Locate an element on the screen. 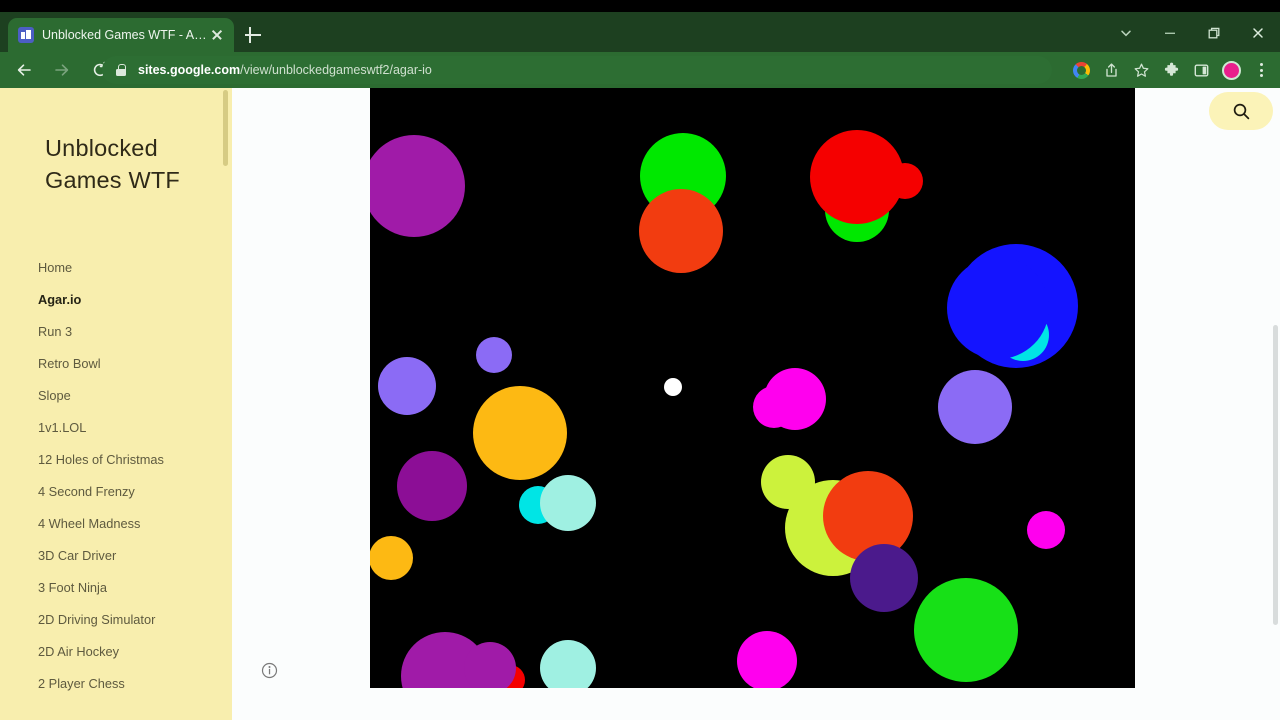 This screenshot has width=1280, height=720. close-window-icon is located at coordinates (1258, 33).